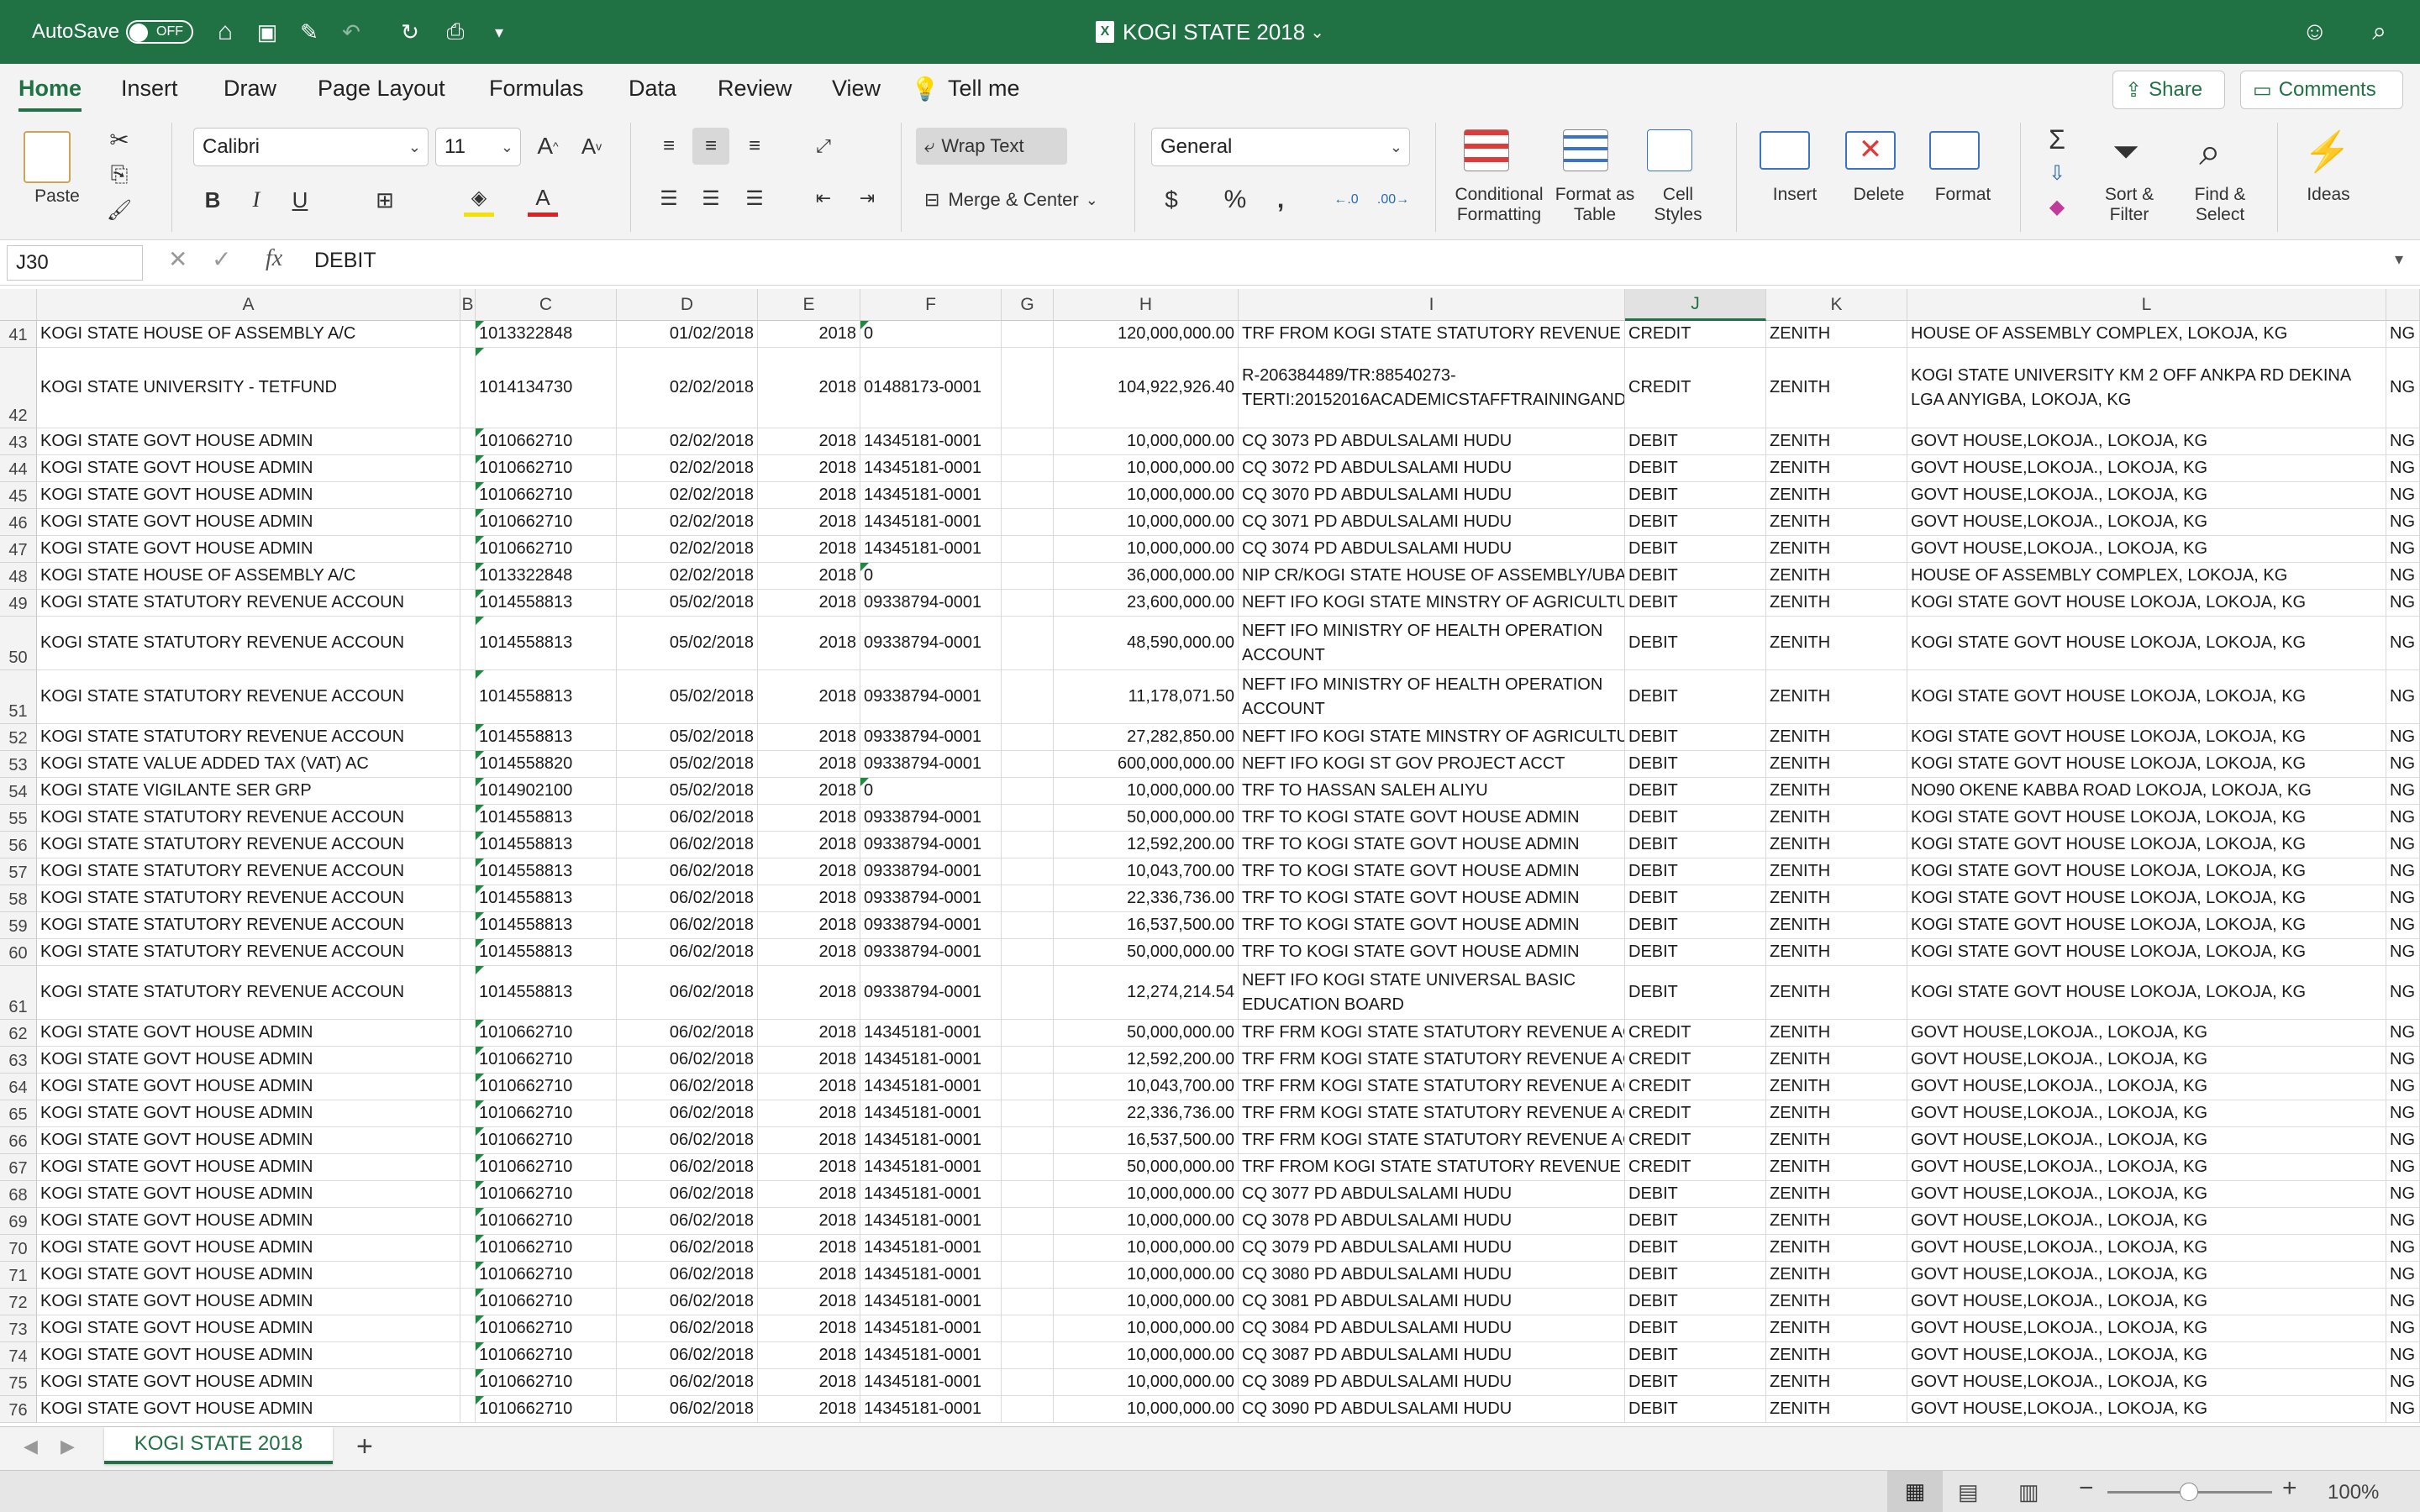 This screenshot has height=1512, width=2420. I want to click on expand-formula-icon: ▾, so click(2399, 259).